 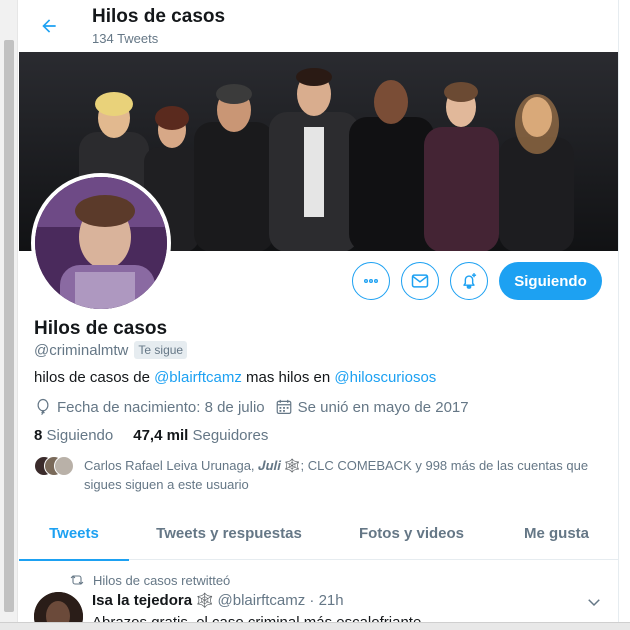 What do you see at coordinates (64, 466) in the screenshot?
I see `avatar` at bounding box center [64, 466].